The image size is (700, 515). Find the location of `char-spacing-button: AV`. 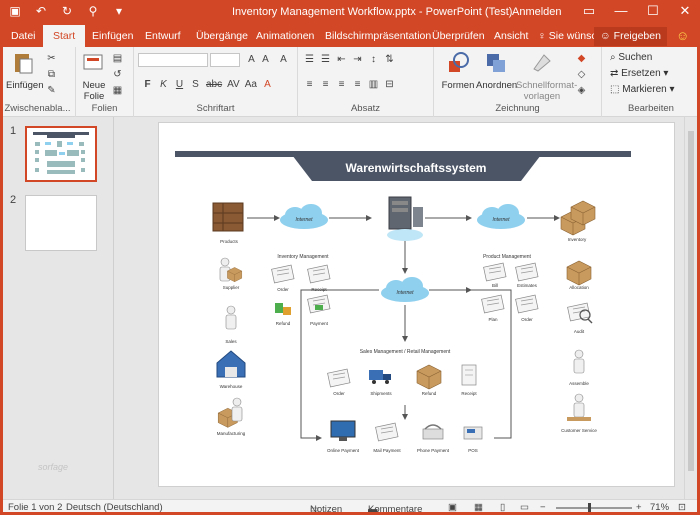

char-spacing-button: AV is located at coordinates (233, 85).